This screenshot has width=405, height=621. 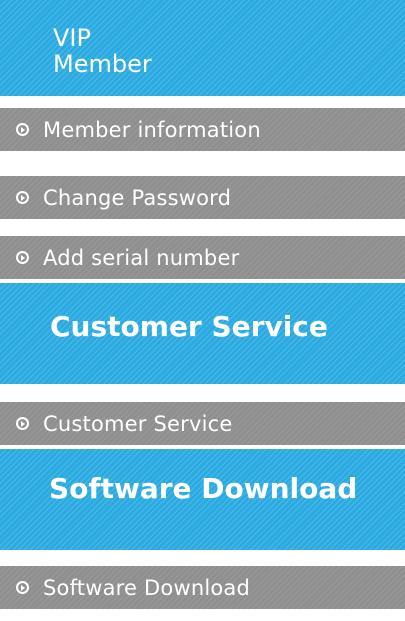 What do you see at coordinates (189, 326) in the screenshot?
I see `section-title: Customer Service` at bounding box center [189, 326].